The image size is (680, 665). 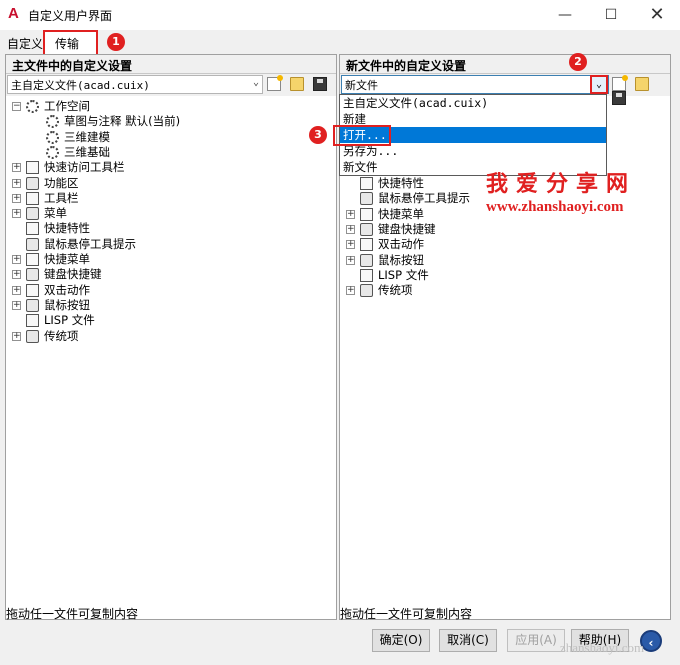 What do you see at coordinates (171, 64) in the screenshot?
I see `left-panel-header: 主文件中的自定义设置` at bounding box center [171, 64].